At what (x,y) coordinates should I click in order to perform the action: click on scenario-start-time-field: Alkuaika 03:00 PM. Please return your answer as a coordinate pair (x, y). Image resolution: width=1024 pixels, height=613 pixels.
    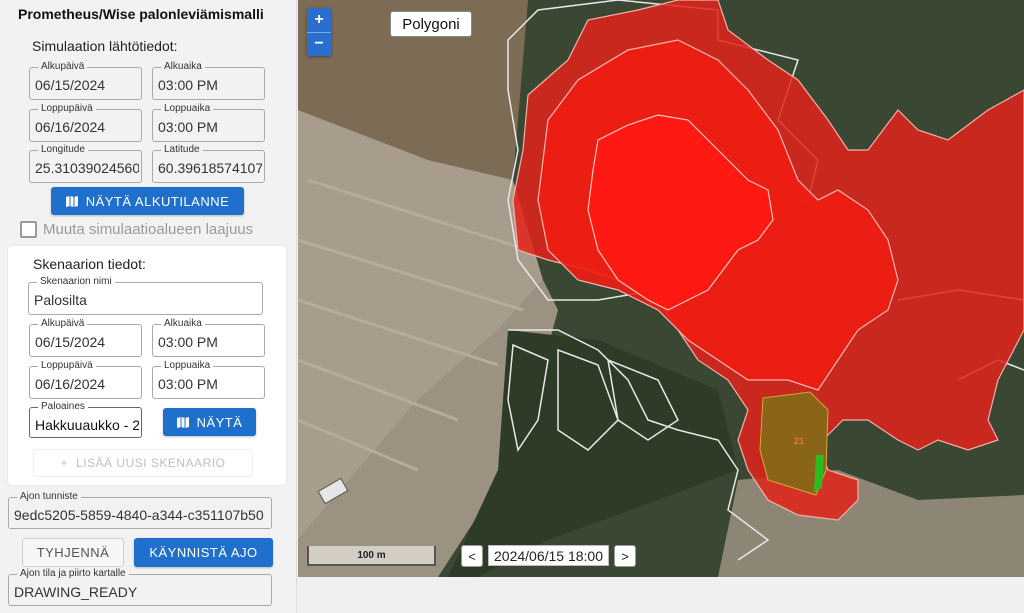
    Looking at the image, I should click on (208, 337).